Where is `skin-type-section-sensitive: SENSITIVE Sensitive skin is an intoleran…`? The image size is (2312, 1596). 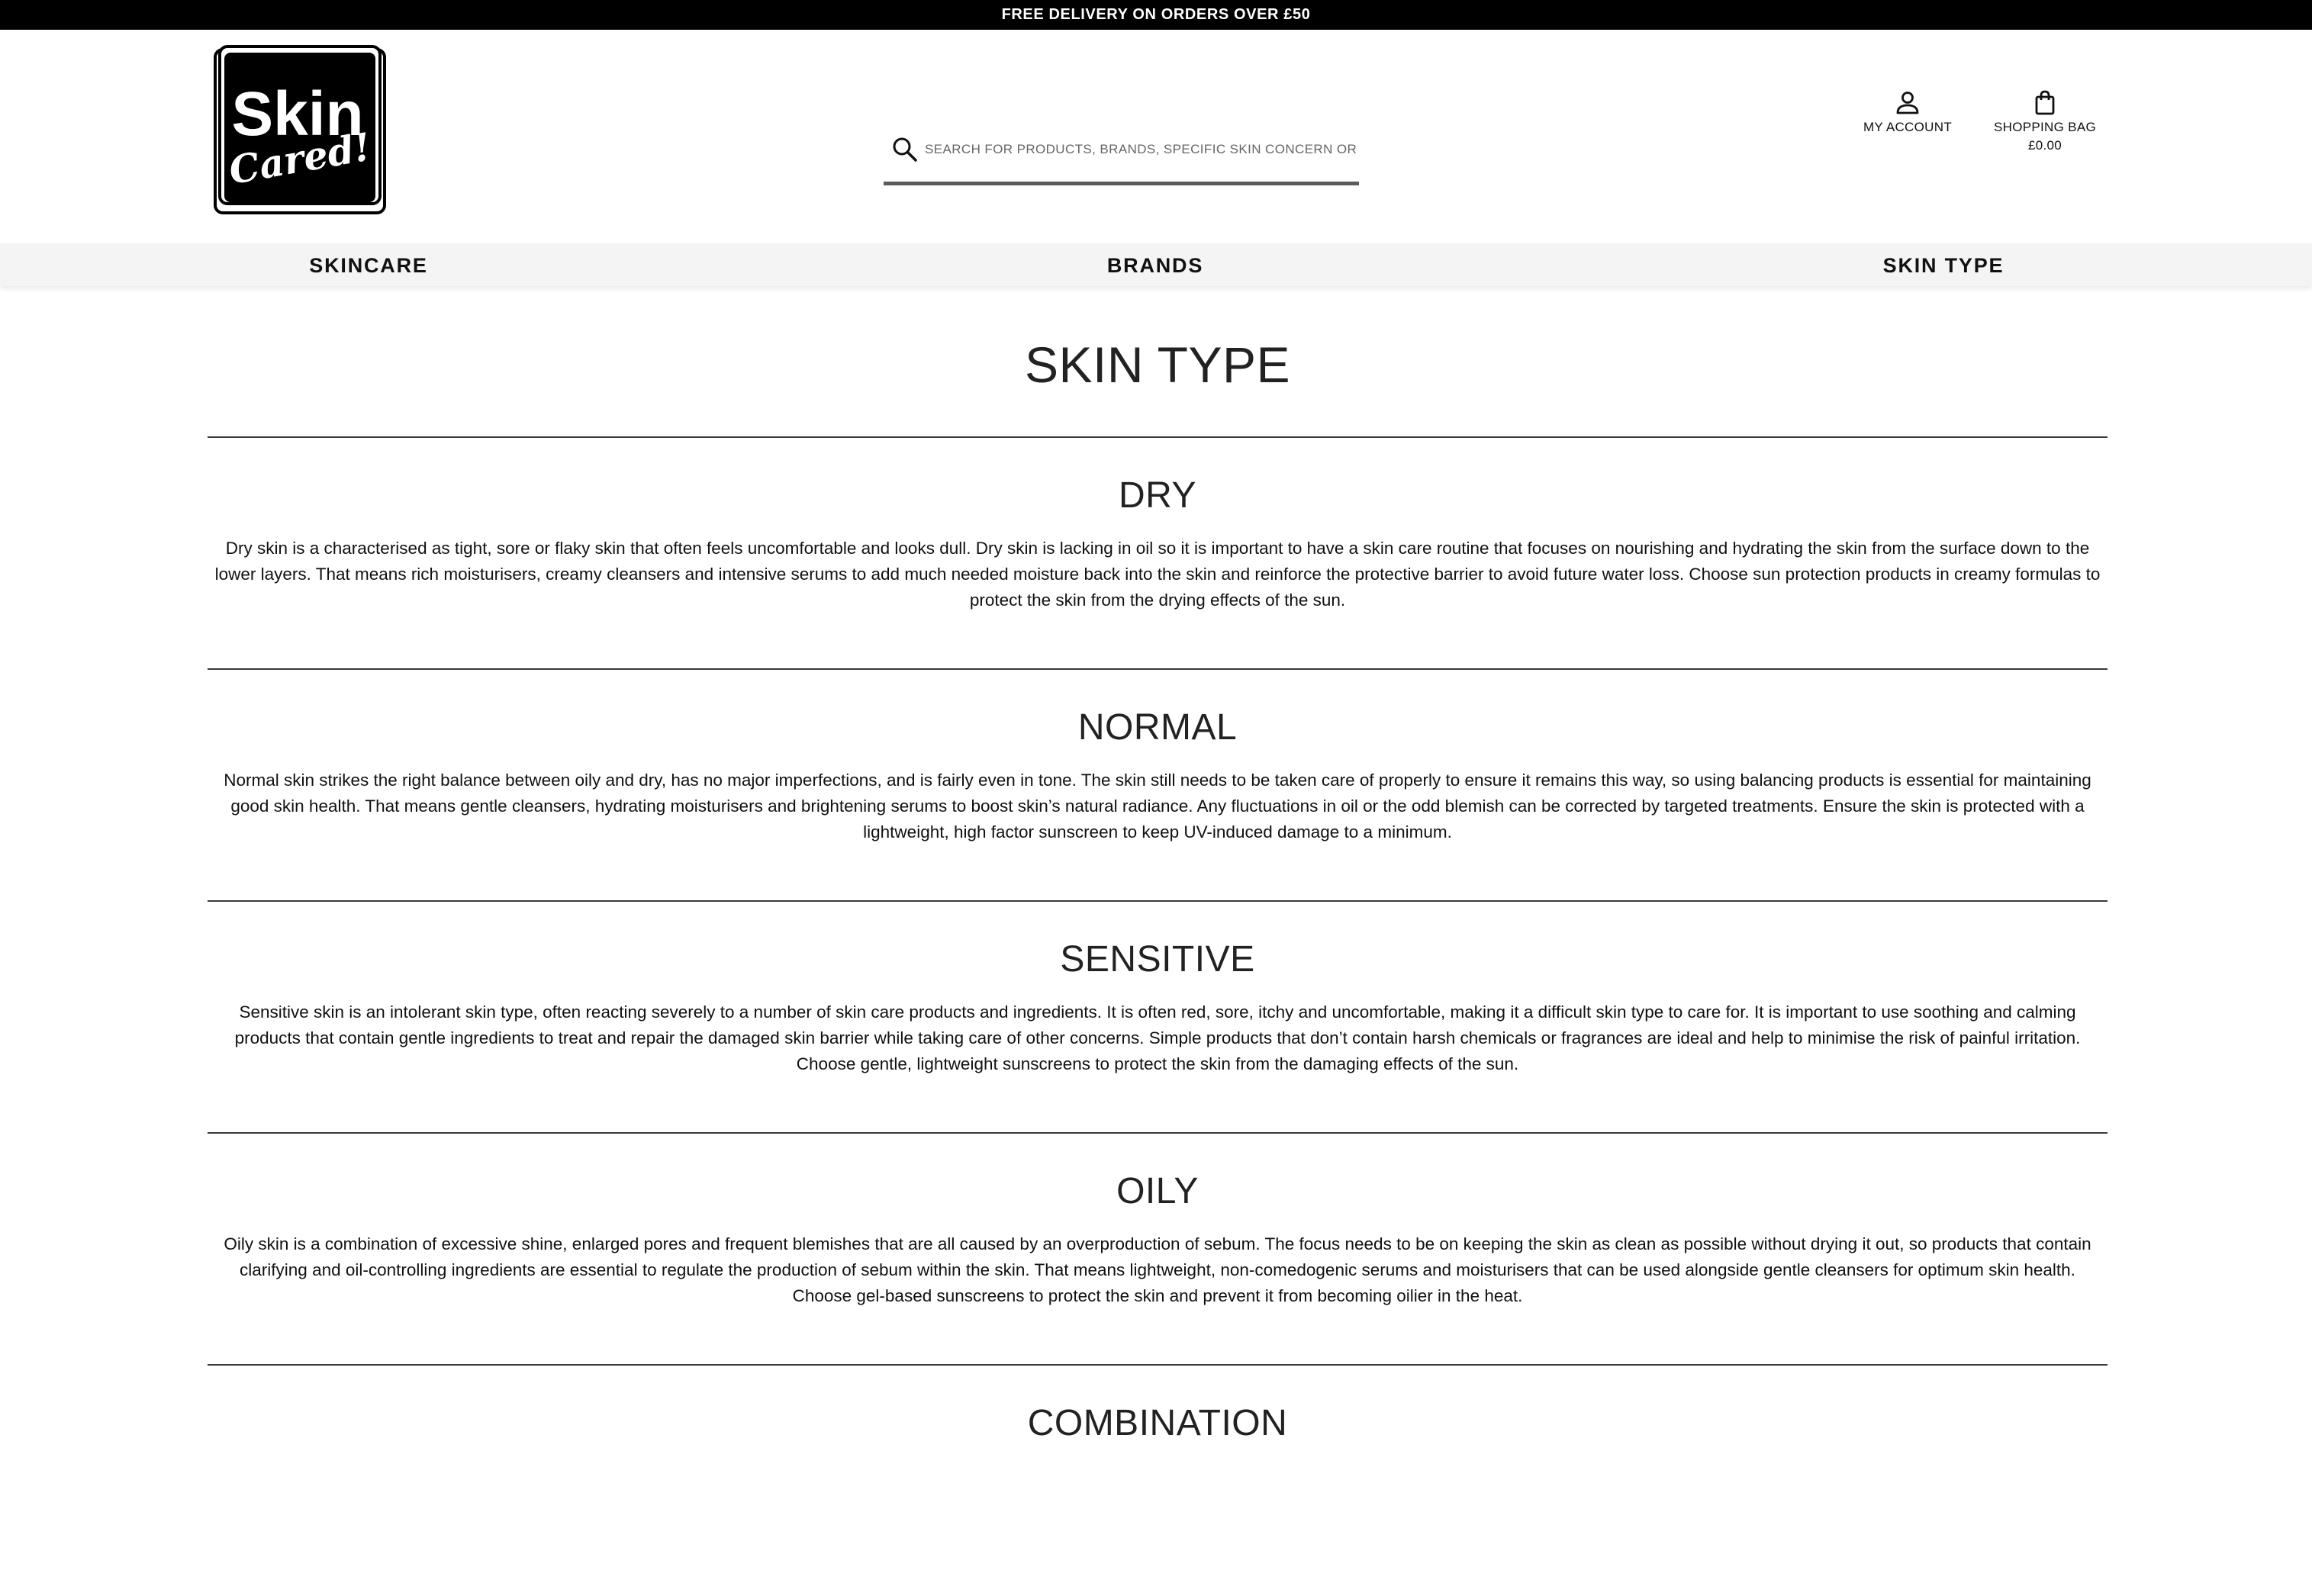 skin-type-section-sensitive: SENSITIVE Sensitive skin is an intoleran… is located at coordinates (1158, 1016).